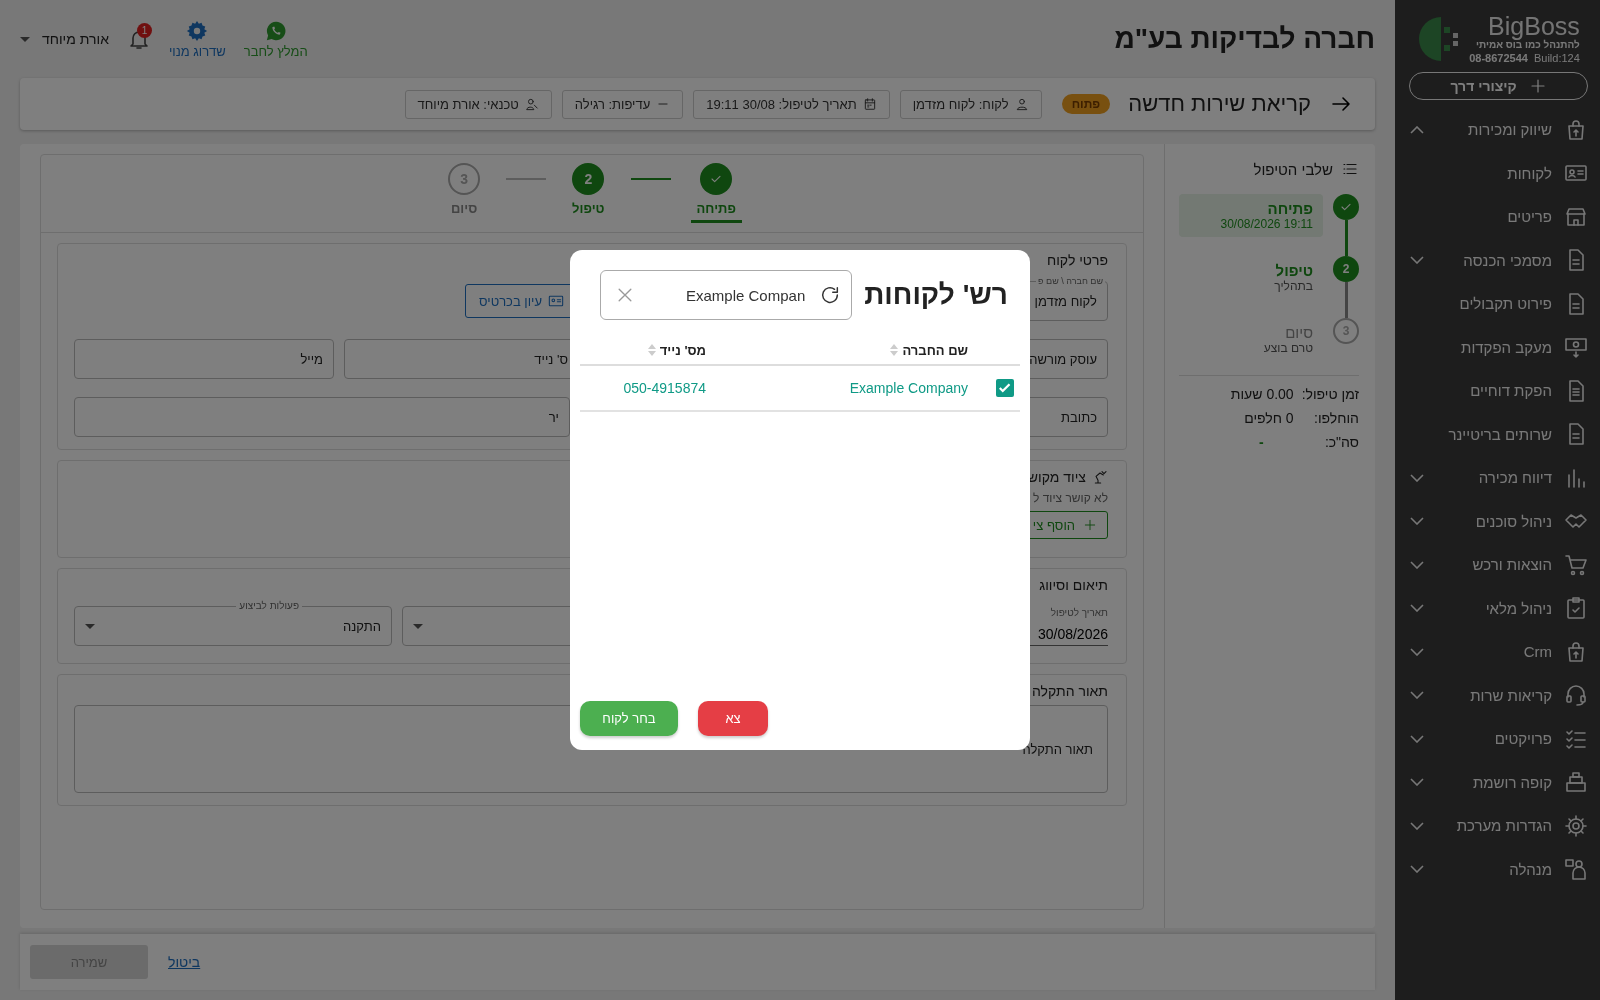  Describe the element at coordinates (1251, 339) in the screenshot. I see `stage-card: סיום טרם בוצע` at that location.